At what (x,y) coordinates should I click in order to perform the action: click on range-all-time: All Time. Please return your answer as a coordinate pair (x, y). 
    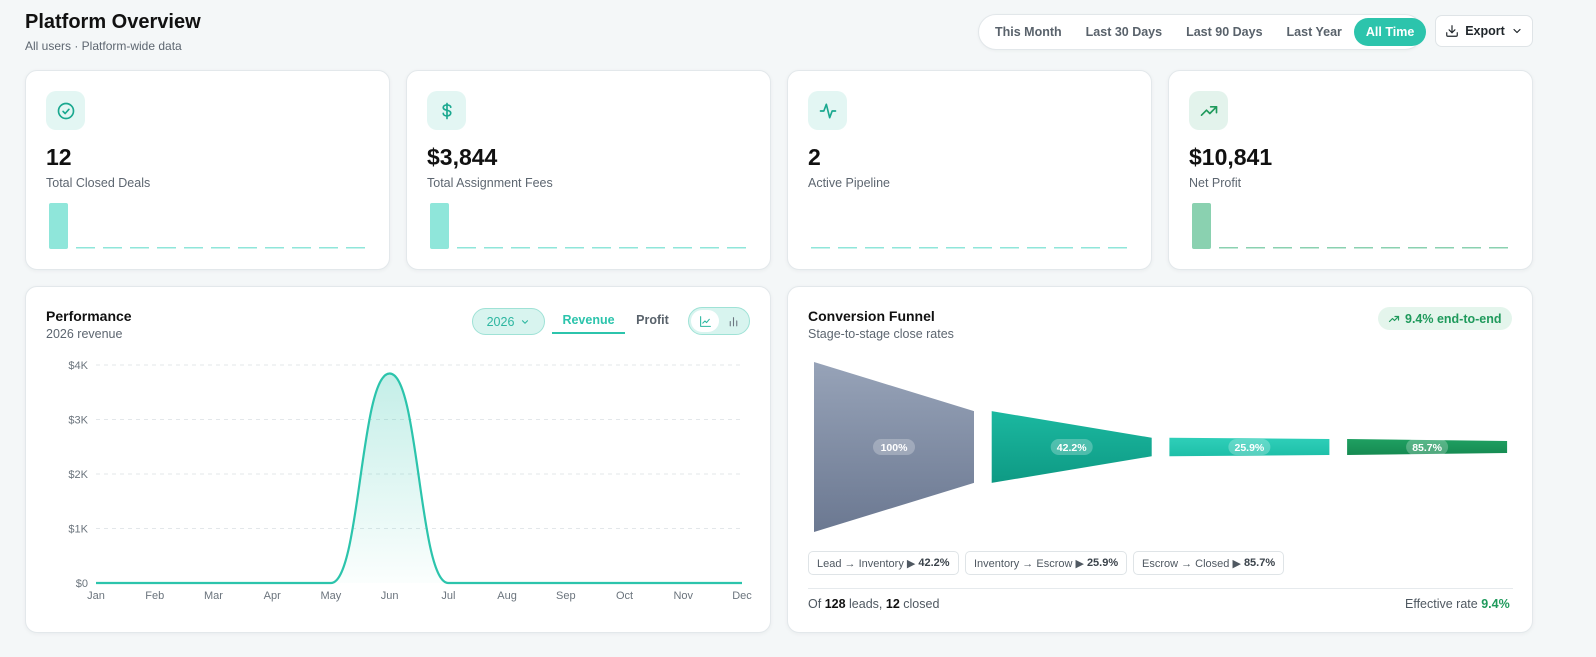
    Looking at the image, I should click on (1390, 32).